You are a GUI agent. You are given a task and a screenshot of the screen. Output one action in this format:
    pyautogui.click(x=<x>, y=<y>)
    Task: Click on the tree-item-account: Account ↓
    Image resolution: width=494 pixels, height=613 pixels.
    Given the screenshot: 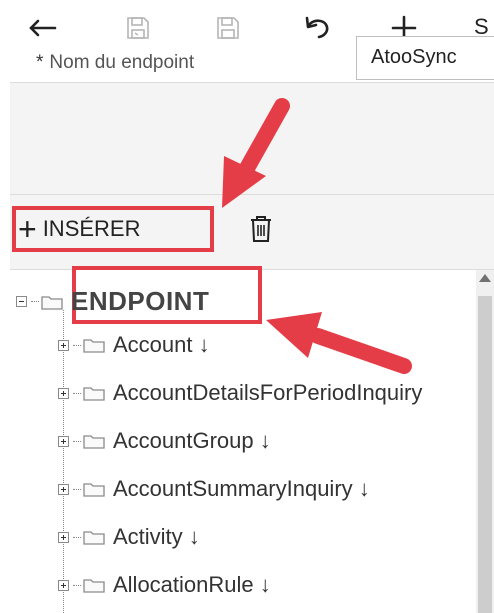 What is the action you would take?
    pyautogui.click(x=134, y=345)
    